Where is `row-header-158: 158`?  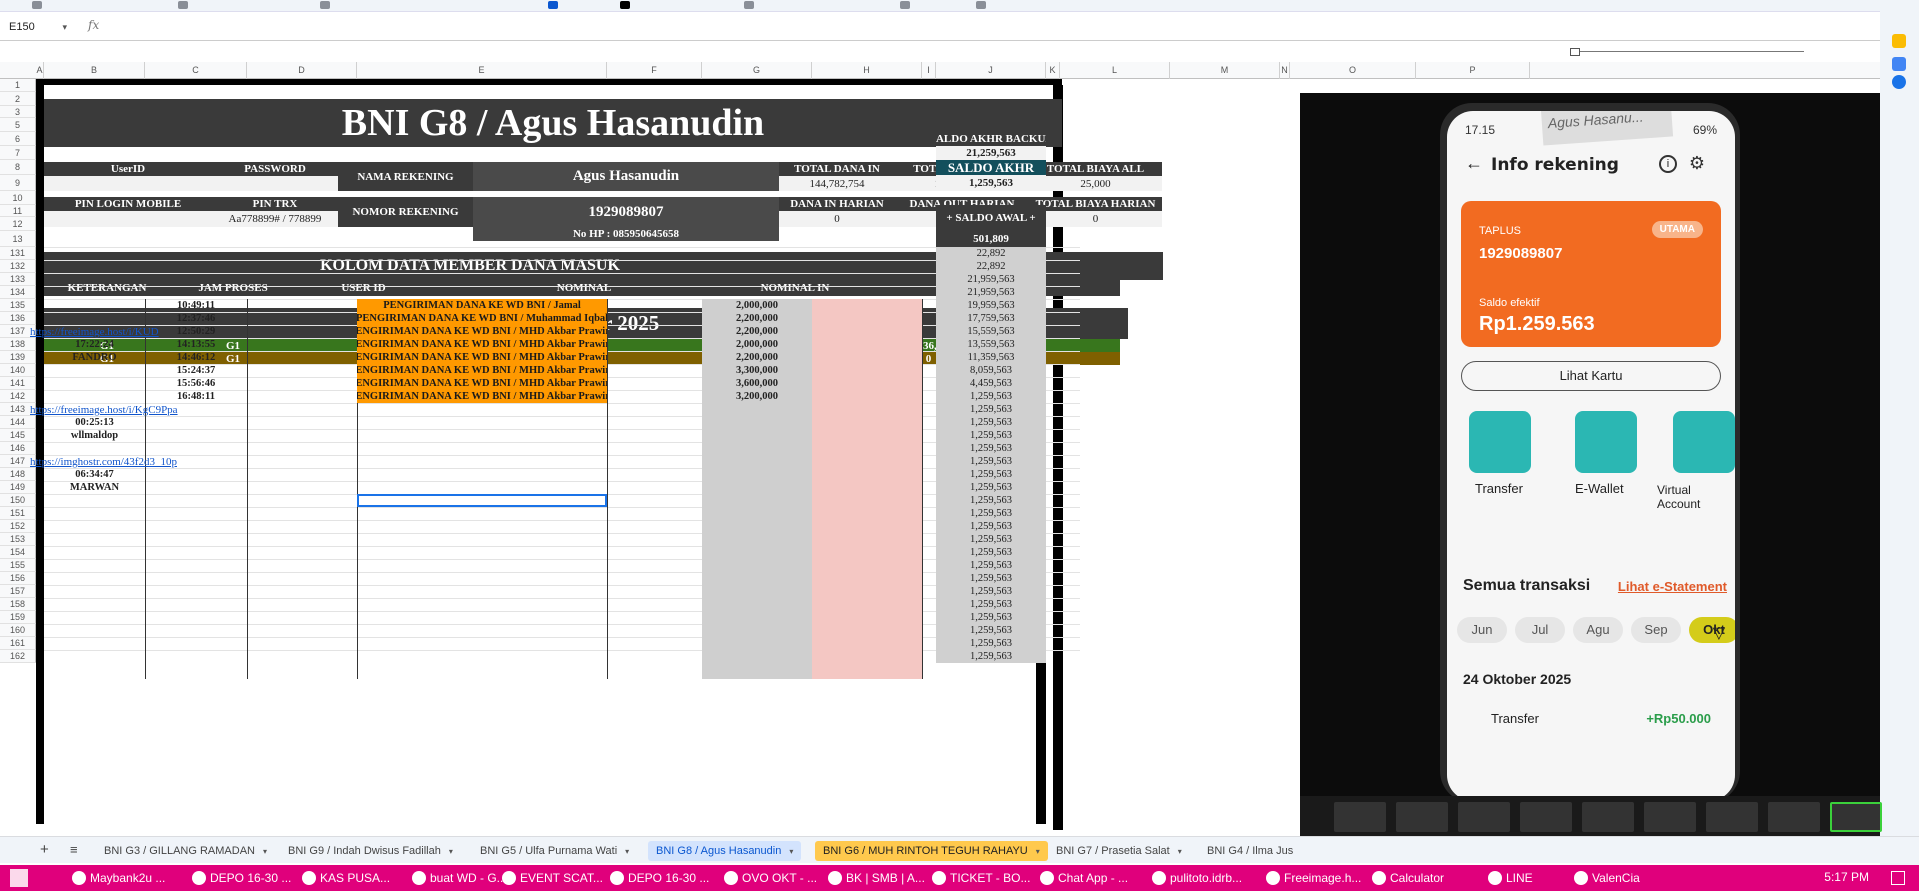 row-header-158: 158 is located at coordinates (18, 604).